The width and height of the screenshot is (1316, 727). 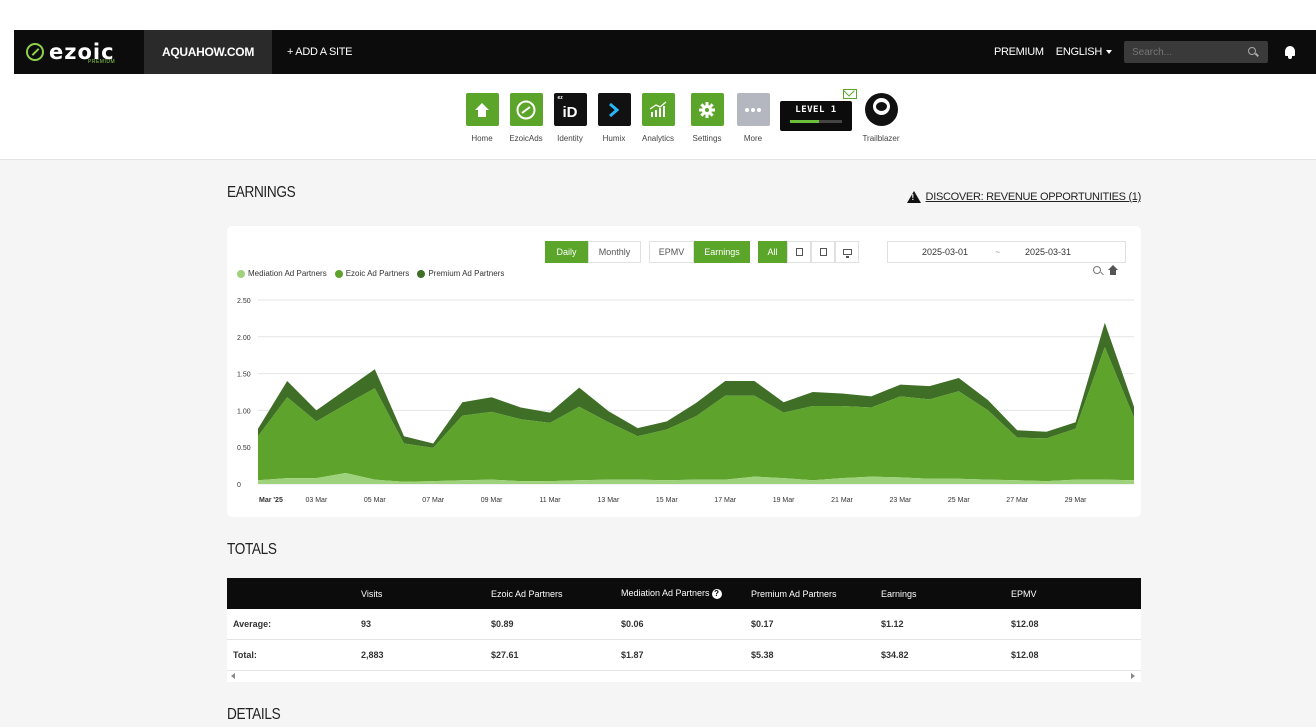 What do you see at coordinates (1252, 51) in the screenshot?
I see `search-icon` at bounding box center [1252, 51].